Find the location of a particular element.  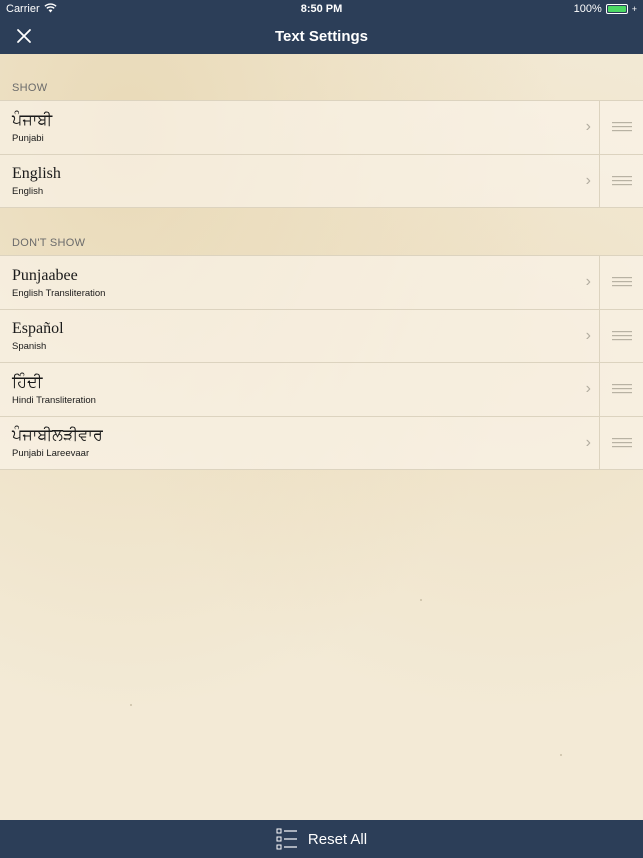

charging-icon: + is located at coordinates (634, 9).